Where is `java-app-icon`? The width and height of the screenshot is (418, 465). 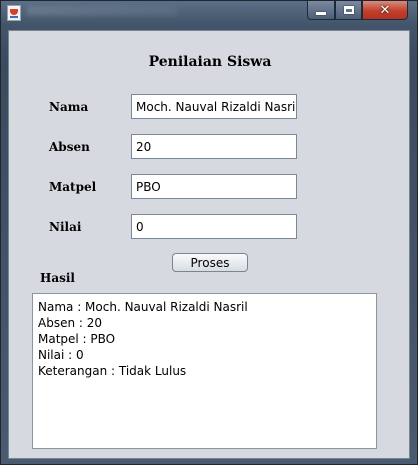 java-app-icon is located at coordinates (14, 13).